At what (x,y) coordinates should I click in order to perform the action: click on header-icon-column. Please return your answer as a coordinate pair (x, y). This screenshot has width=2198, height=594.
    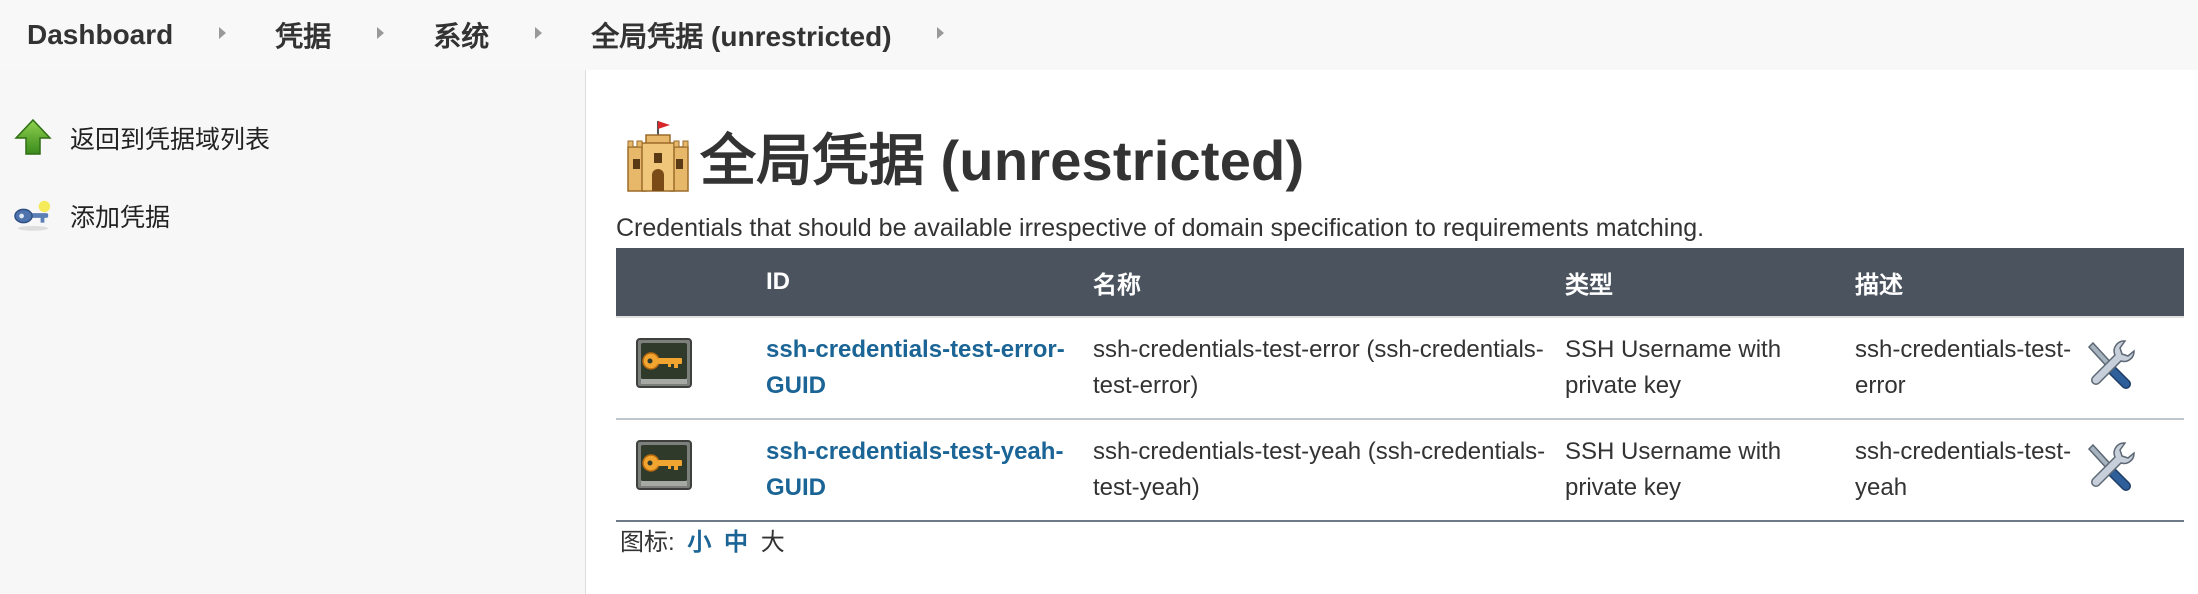
    Looking at the image, I should click on (691, 282).